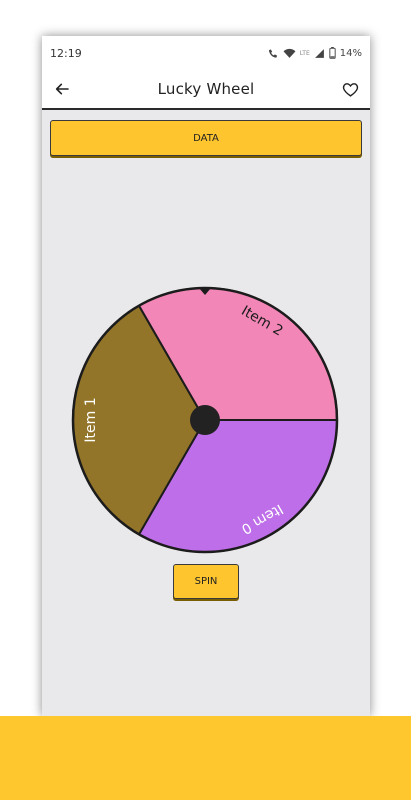 This screenshot has width=411, height=800. Describe the element at coordinates (21, 400) in the screenshot. I see `left-gutter` at that location.